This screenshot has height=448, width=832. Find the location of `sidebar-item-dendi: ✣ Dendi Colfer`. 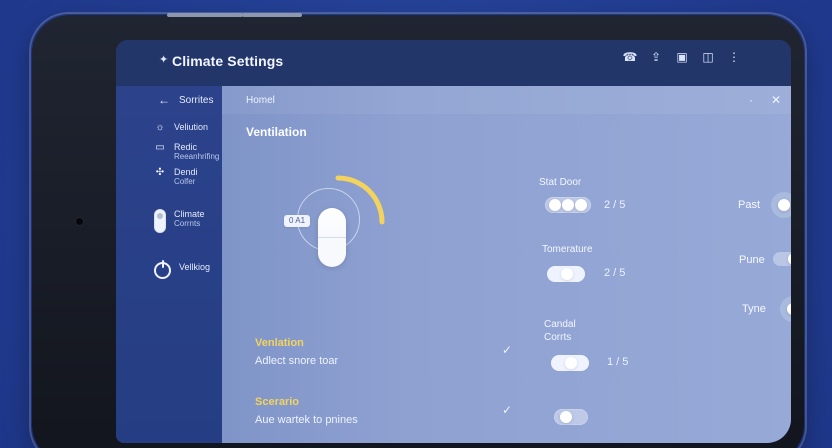

sidebar-item-dendi: ✣ Dendi Colfer is located at coordinates (176, 176).